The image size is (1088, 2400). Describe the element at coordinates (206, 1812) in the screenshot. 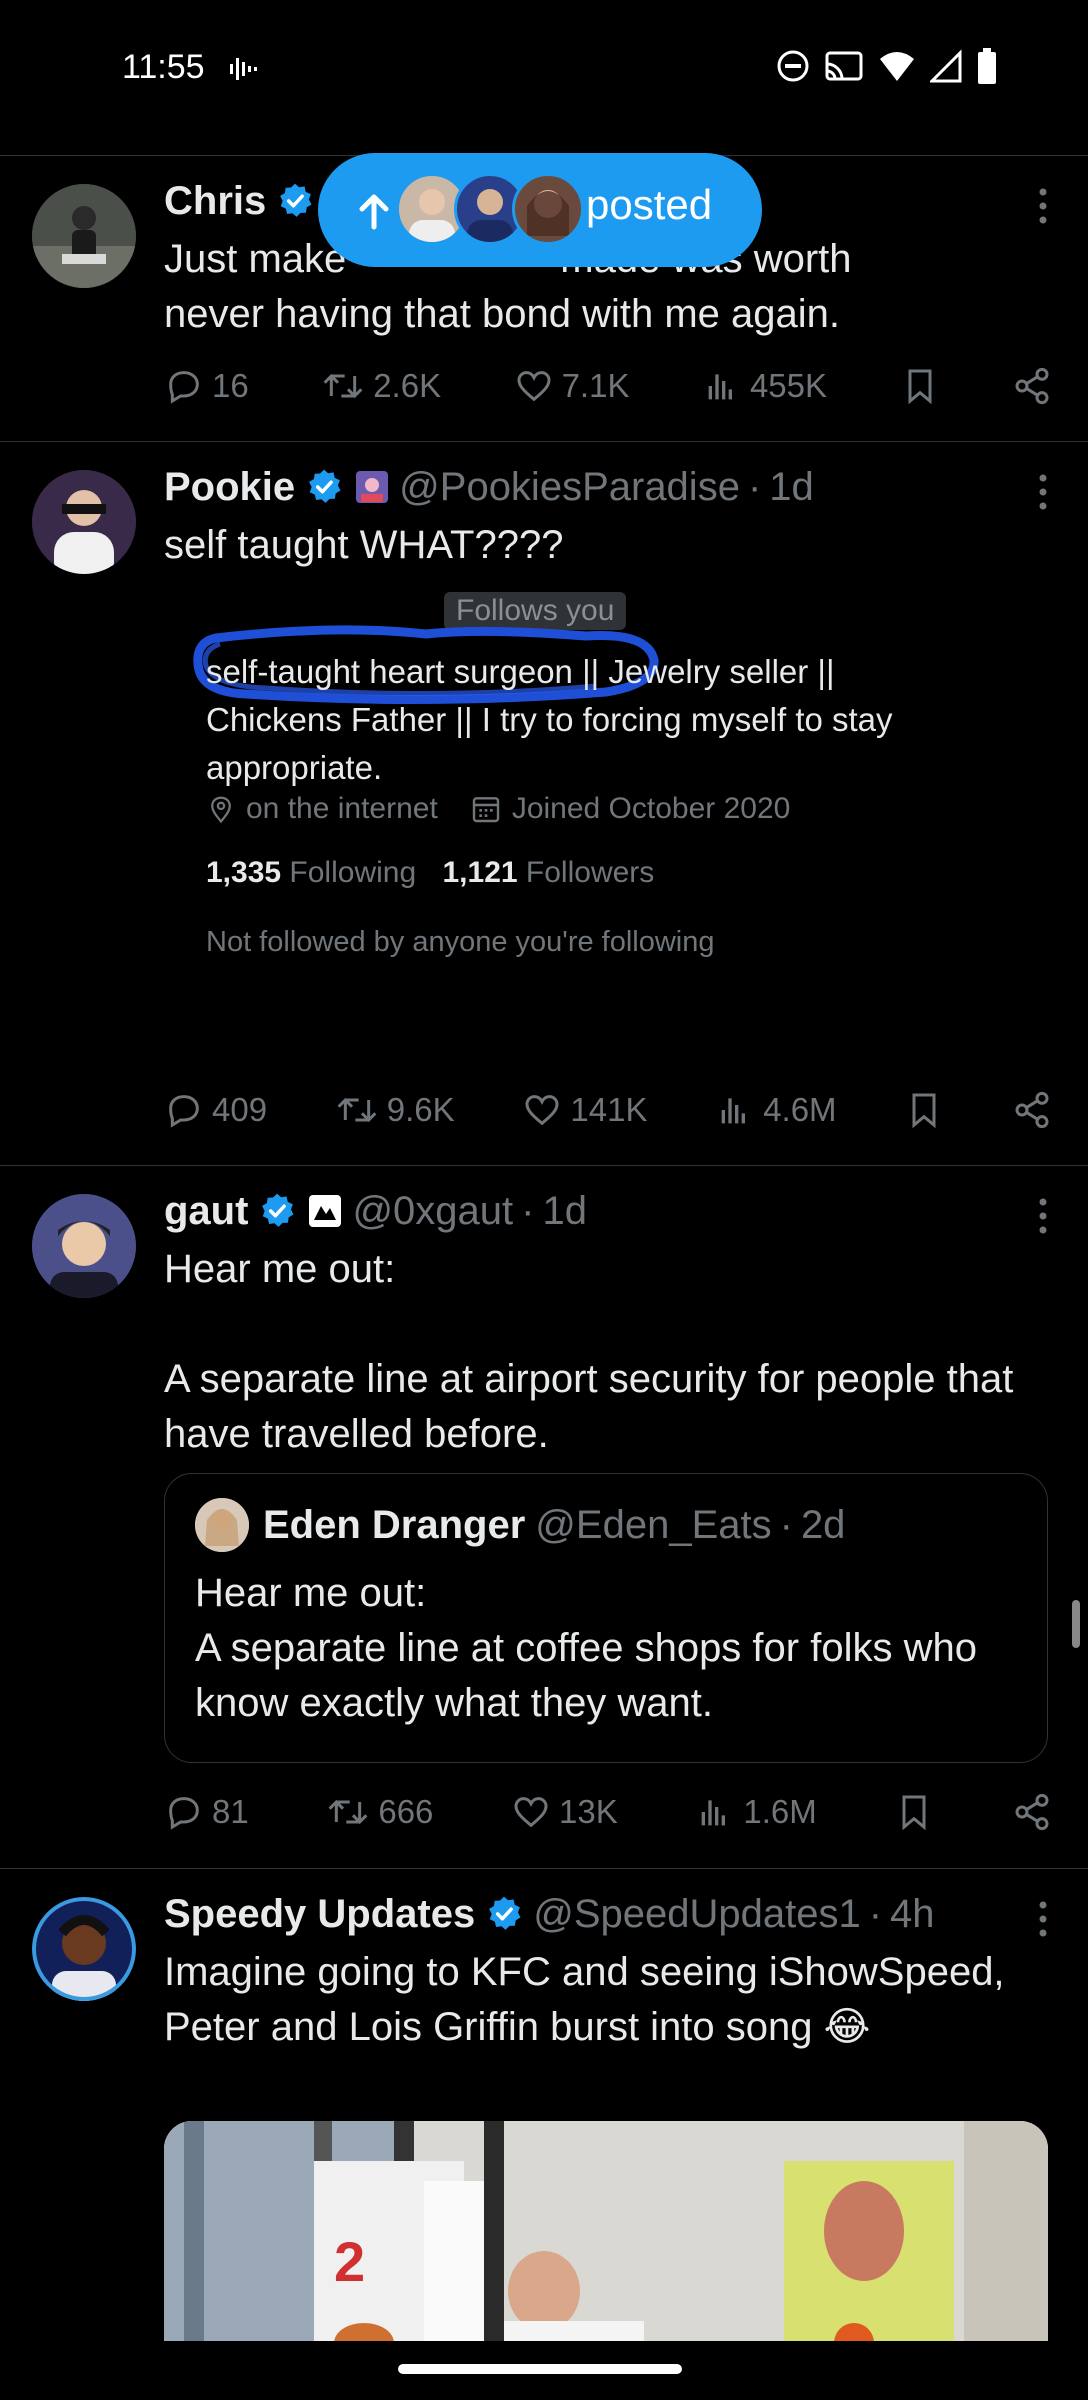

I see `reply-button: 81` at that location.